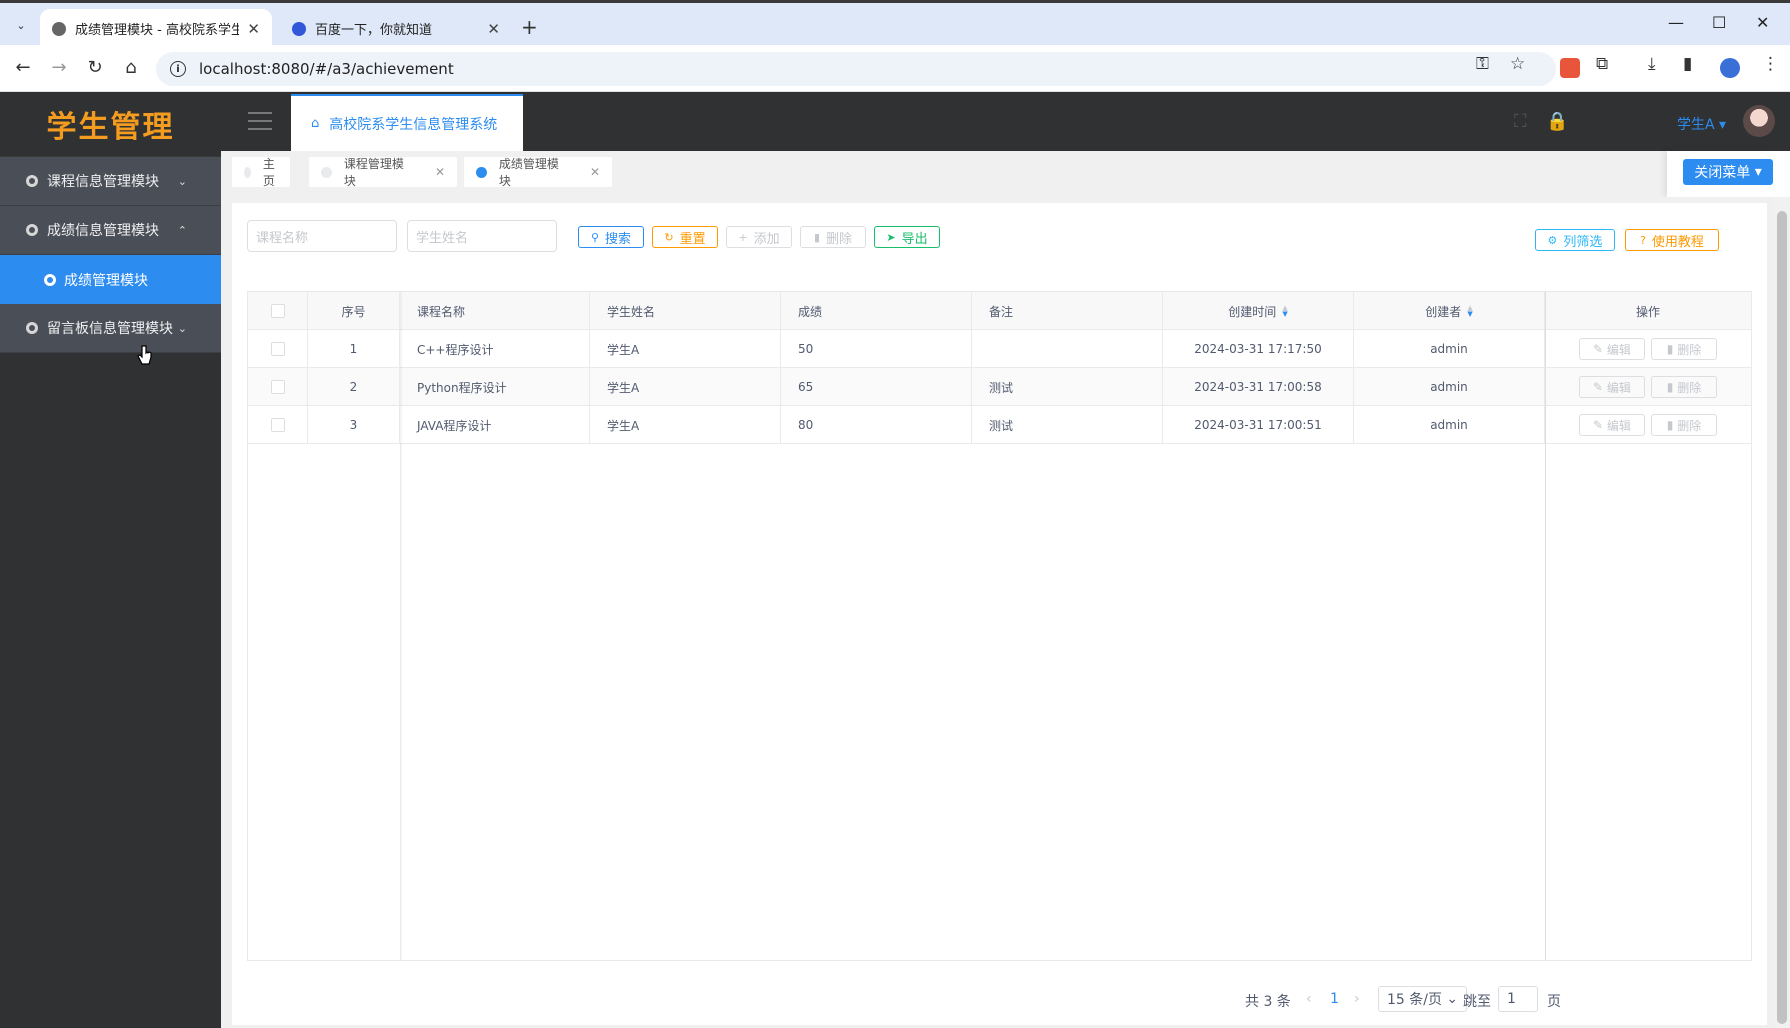  What do you see at coordinates (1570, 68) in the screenshot?
I see `extension-c-icon` at bounding box center [1570, 68].